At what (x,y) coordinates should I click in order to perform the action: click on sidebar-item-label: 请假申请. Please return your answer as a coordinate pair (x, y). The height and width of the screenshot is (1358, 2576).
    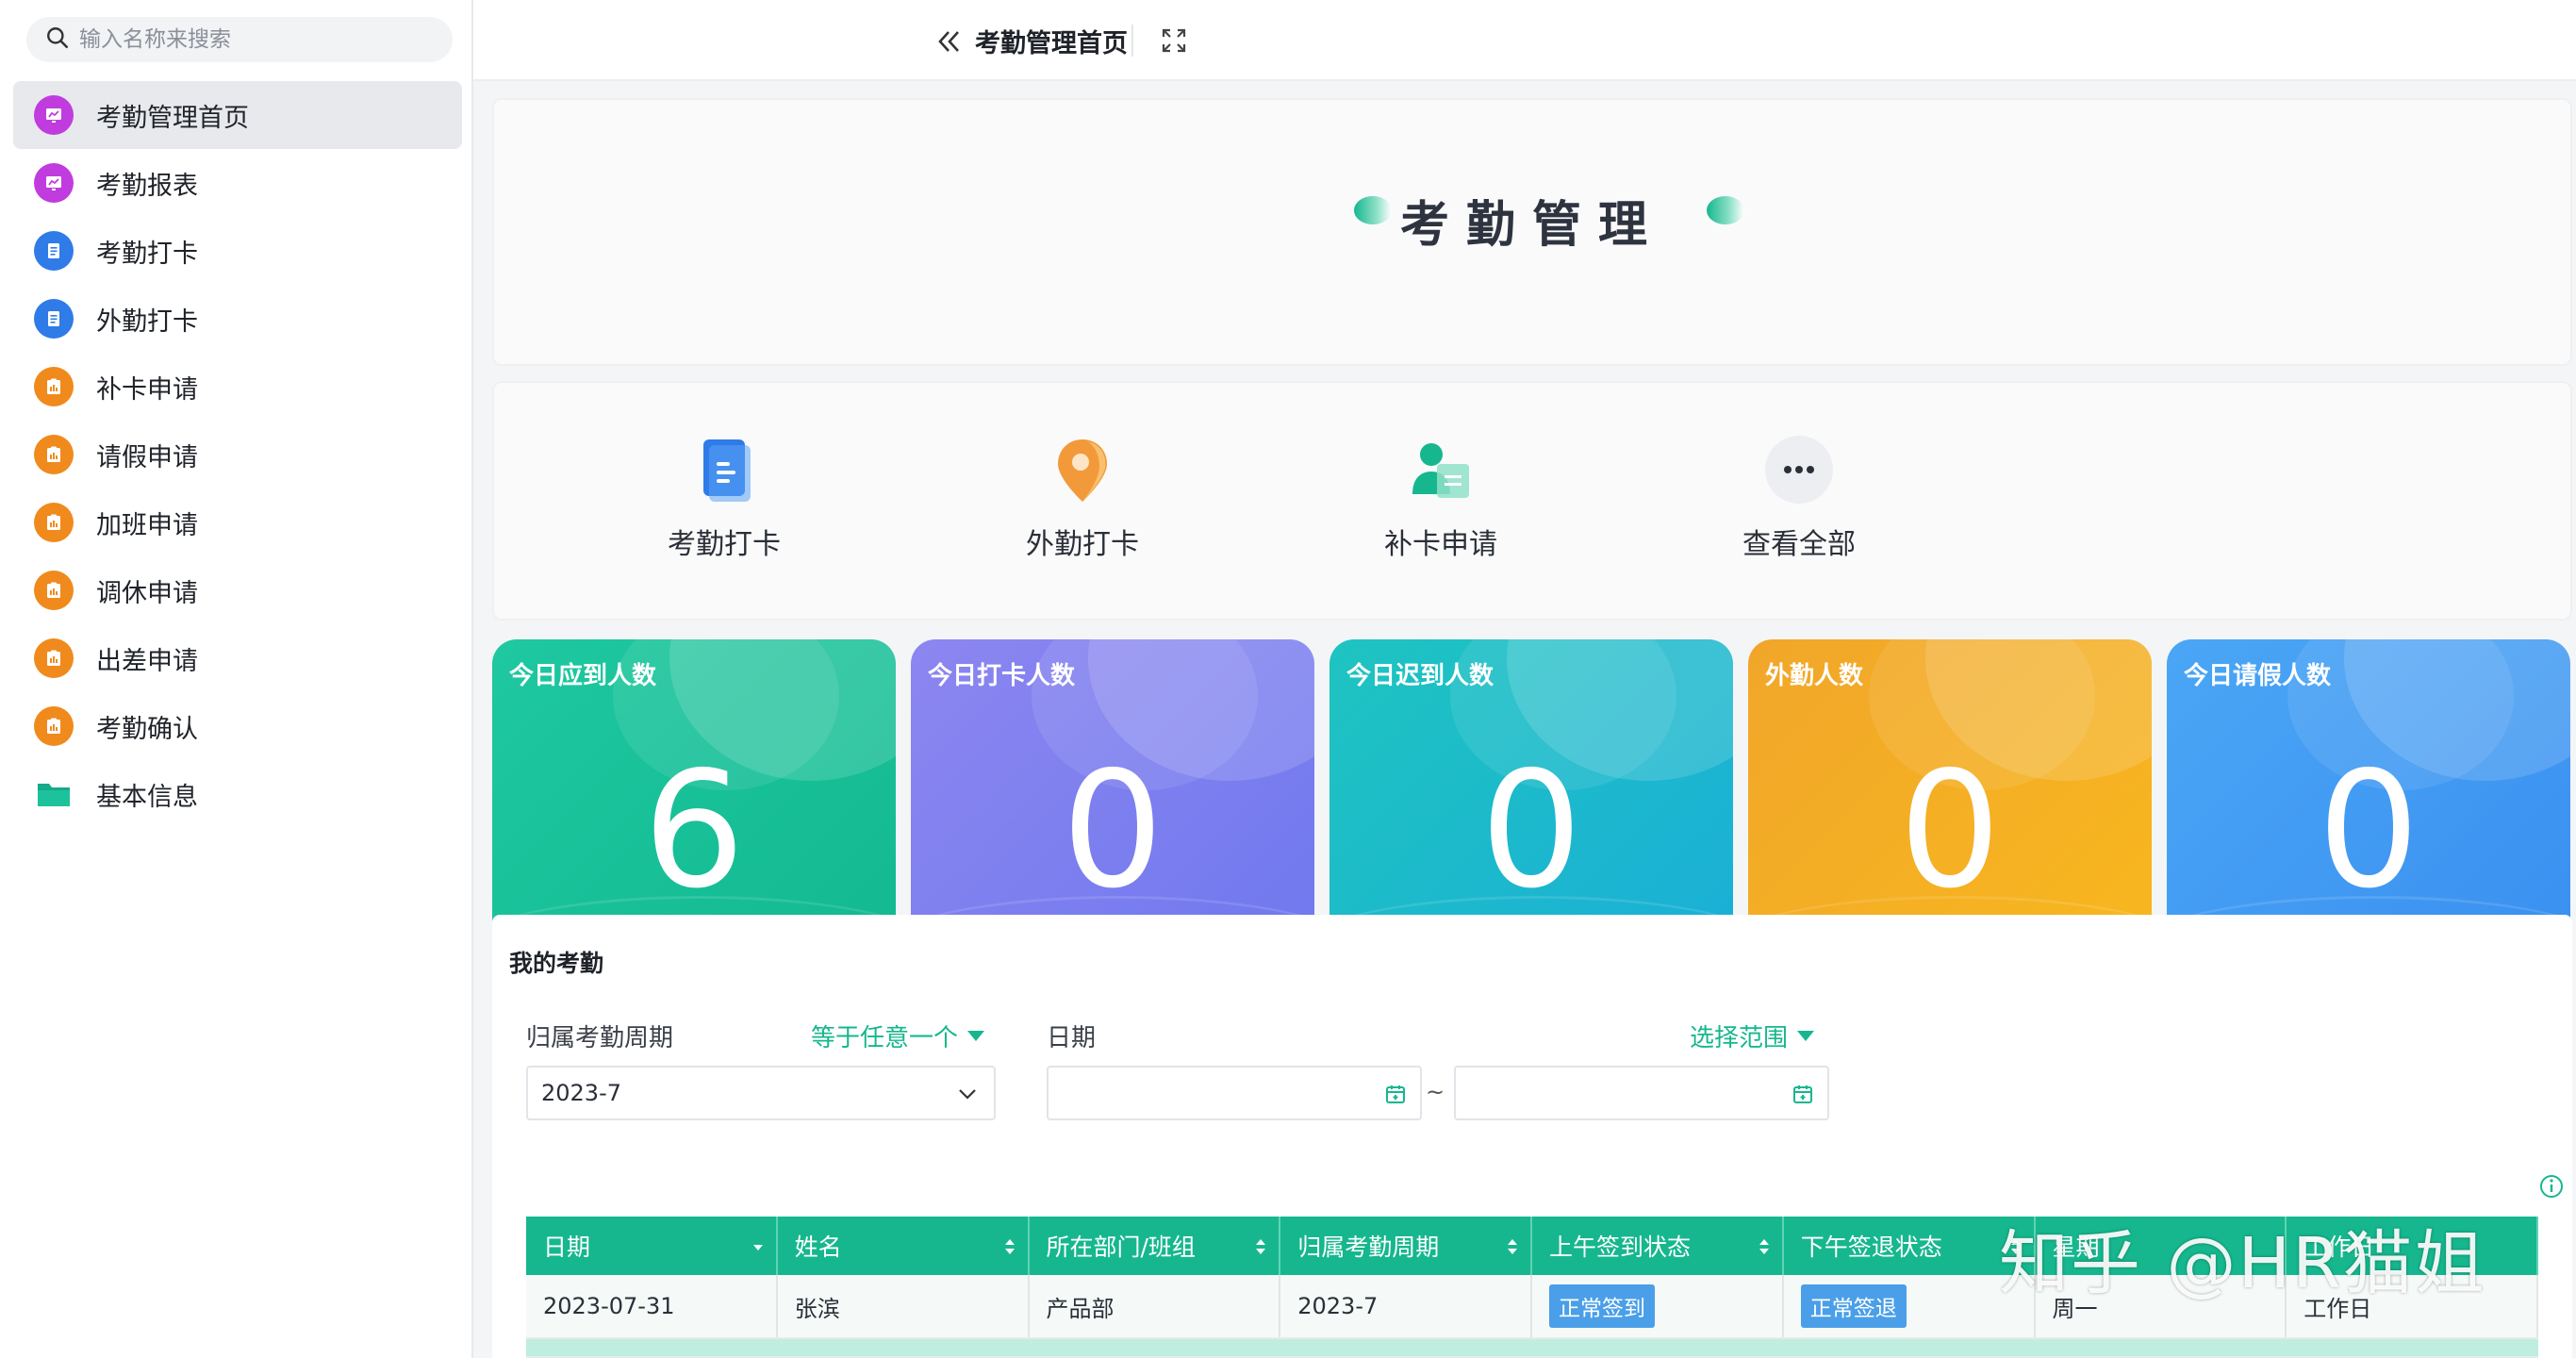
    Looking at the image, I should click on (147, 457).